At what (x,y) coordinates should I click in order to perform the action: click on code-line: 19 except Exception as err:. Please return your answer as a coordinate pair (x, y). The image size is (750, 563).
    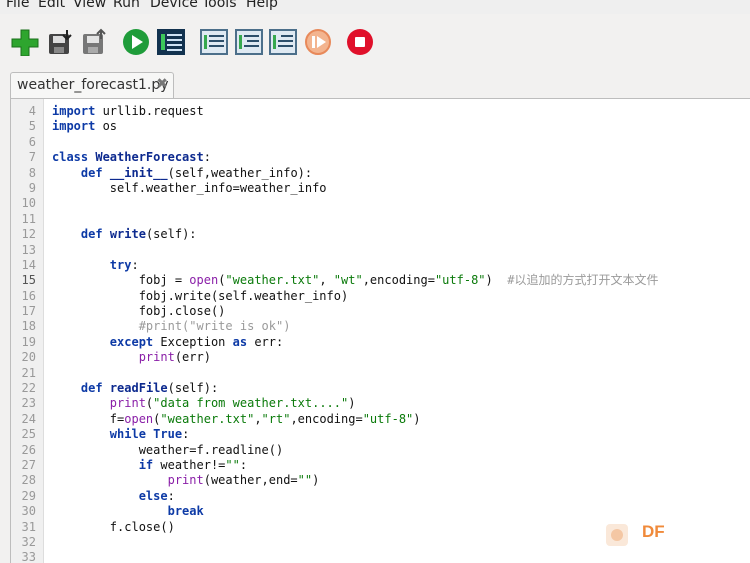
    Looking at the image, I should click on (147, 342).